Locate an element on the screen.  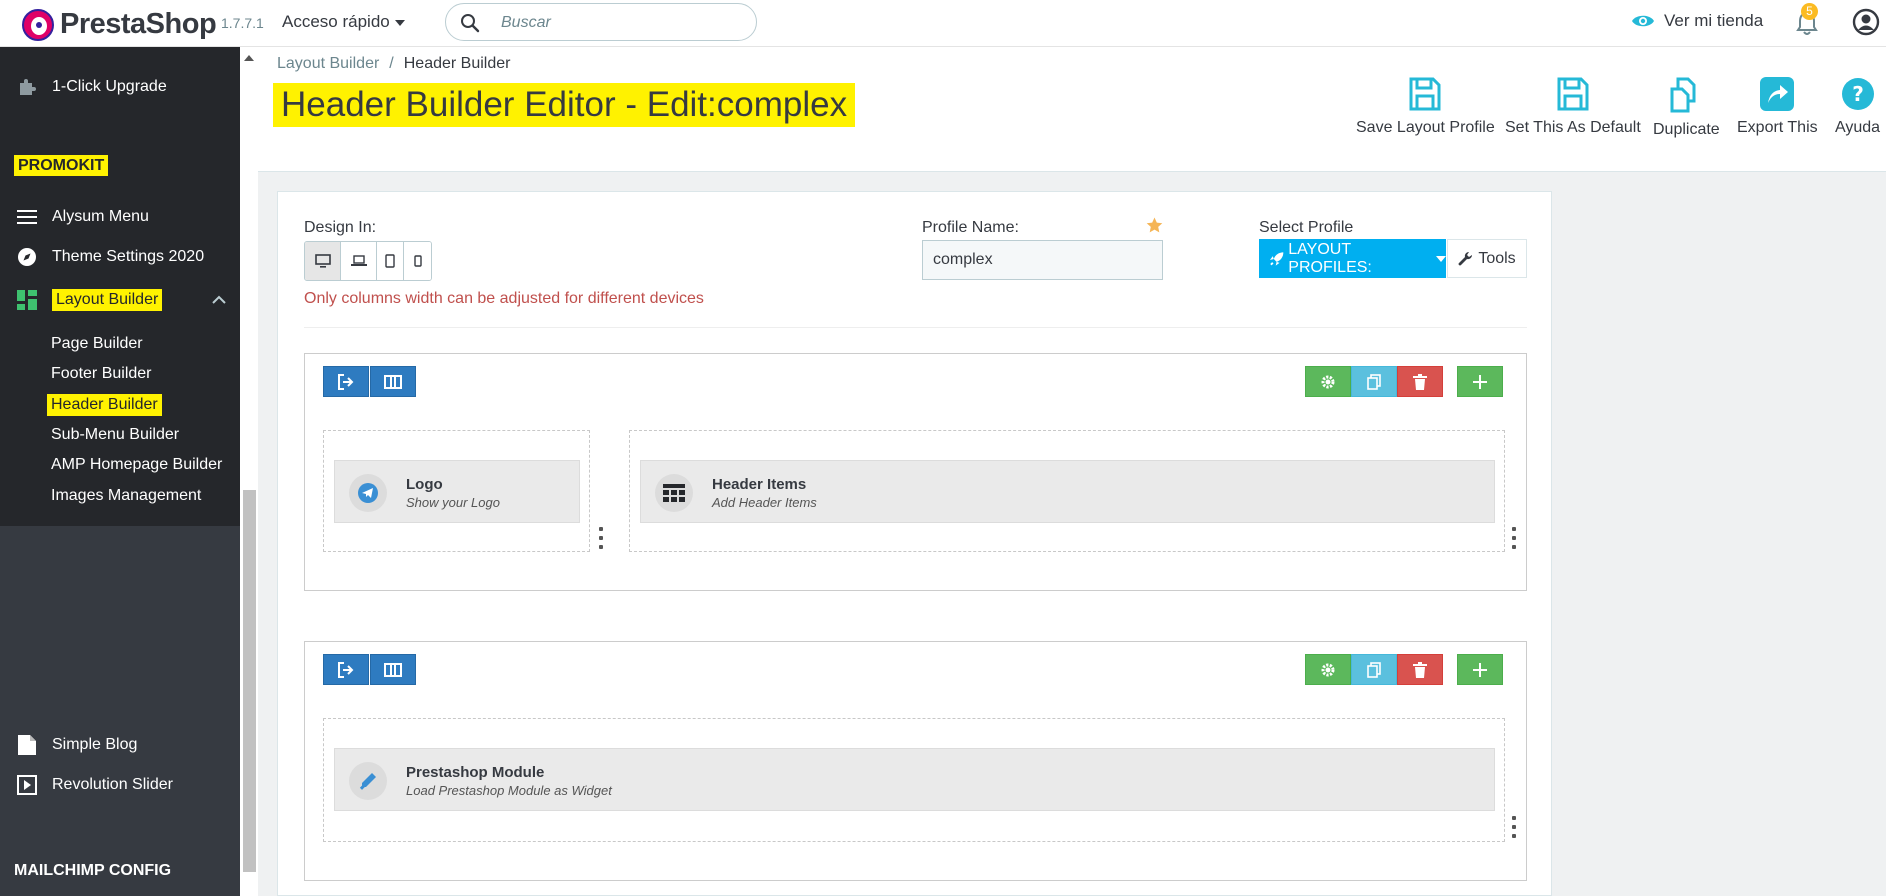
prestashop-logo: PrestaShop is located at coordinates (119, 24).